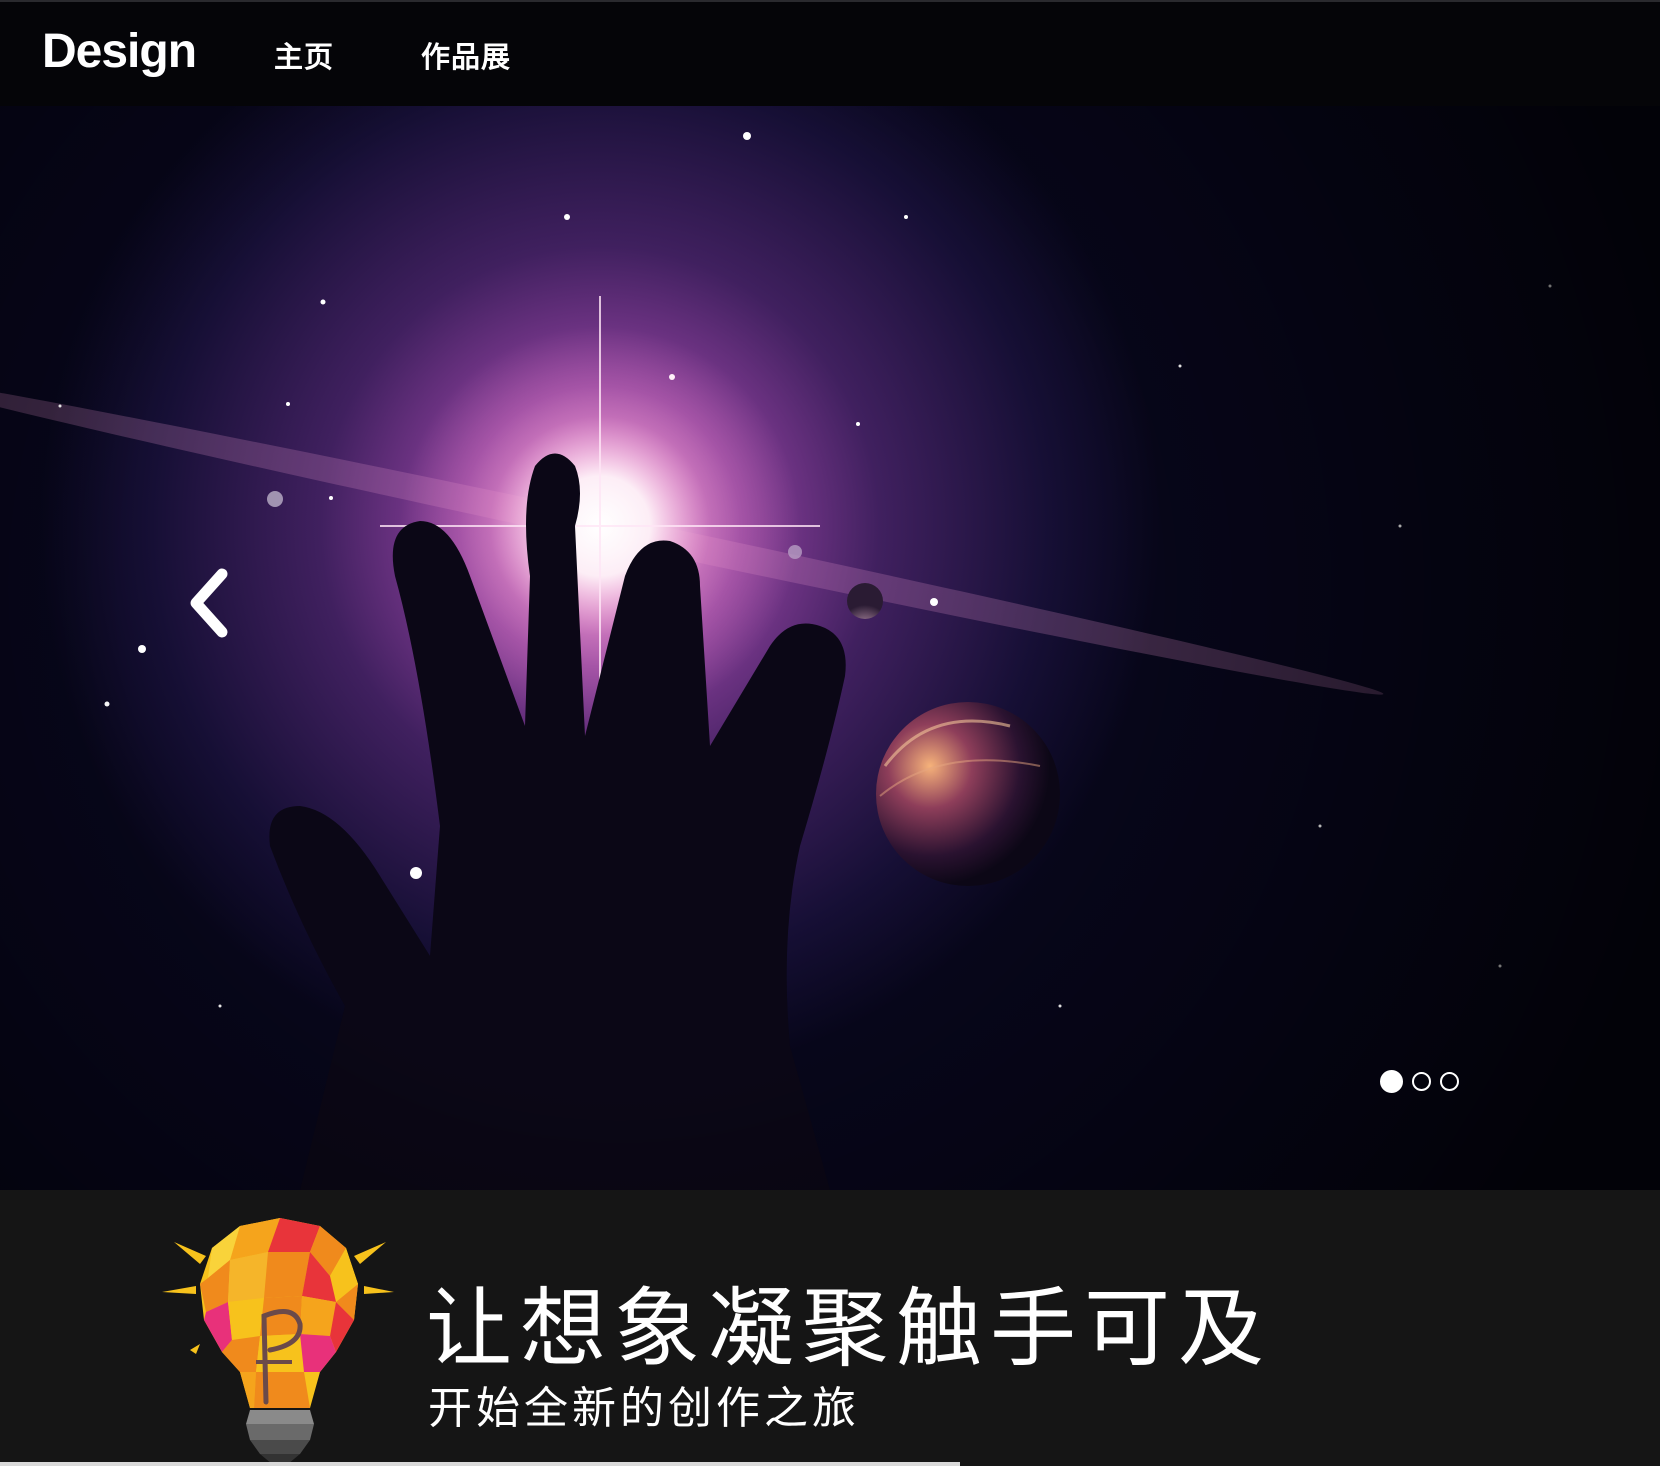  I want to click on banner-headline: 让想象凝聚触手可及, so click(849, 1329).